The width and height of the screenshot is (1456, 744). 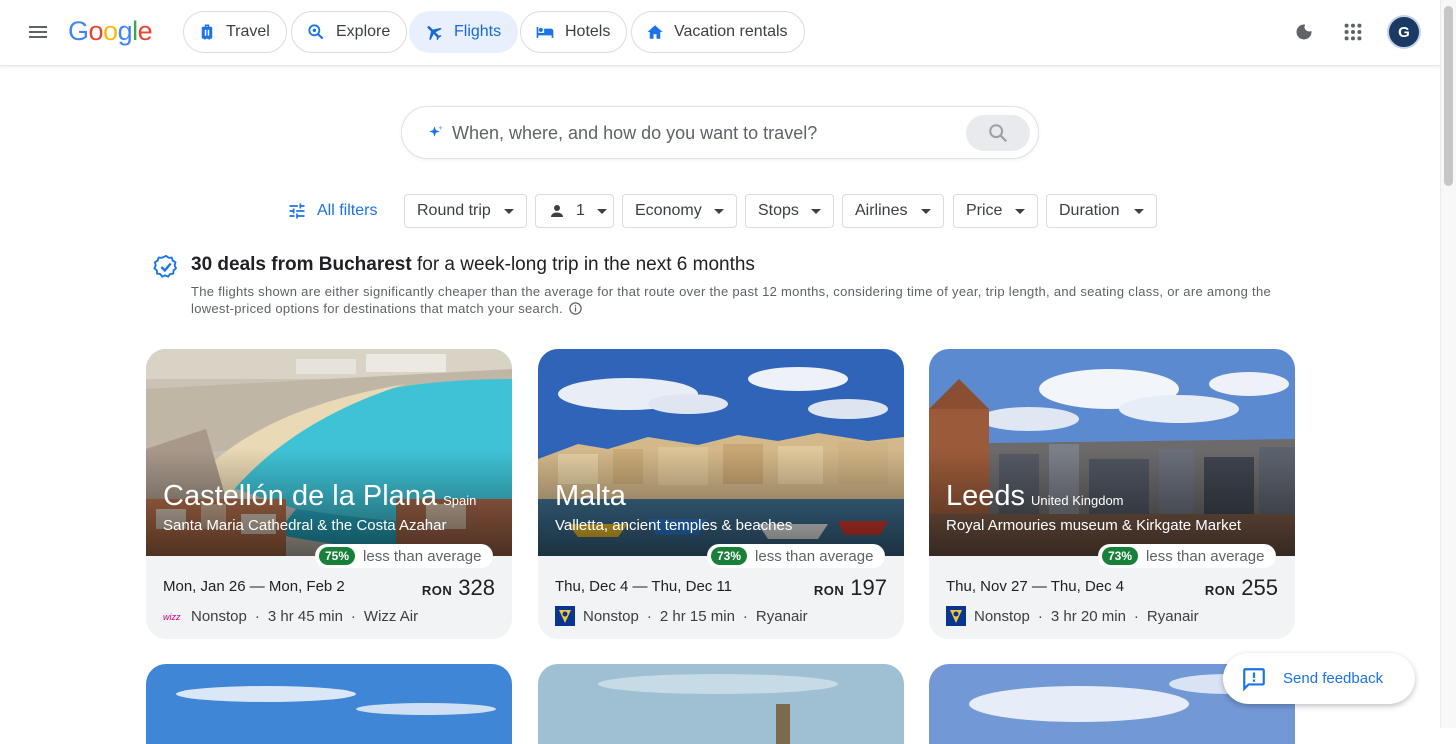 I want to click on info-icon, so click(x=575, y=308).